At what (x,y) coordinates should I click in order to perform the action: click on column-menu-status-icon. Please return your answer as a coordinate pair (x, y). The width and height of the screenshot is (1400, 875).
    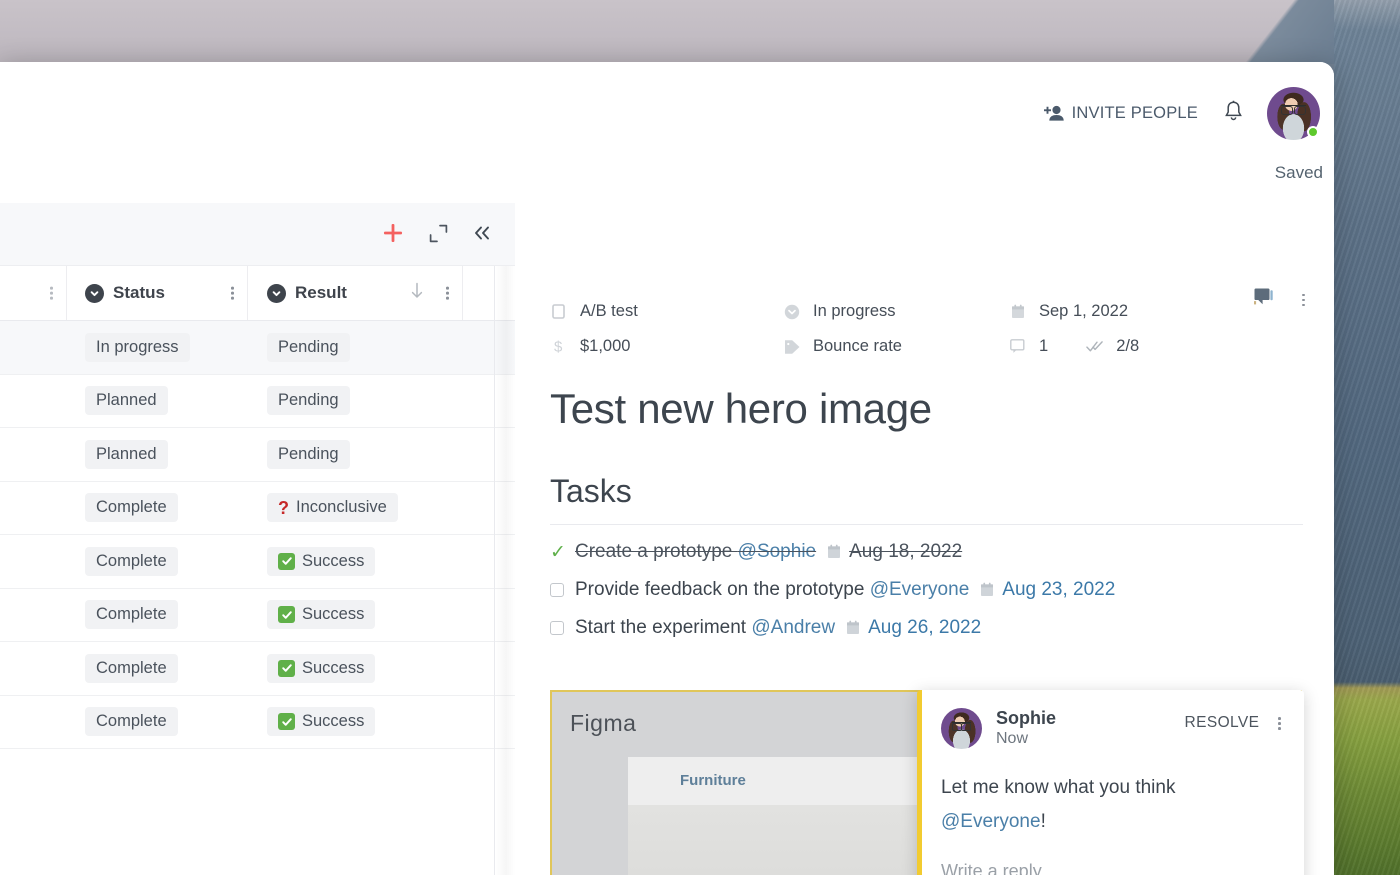
    Looking at the image, I should click on (232, 293).